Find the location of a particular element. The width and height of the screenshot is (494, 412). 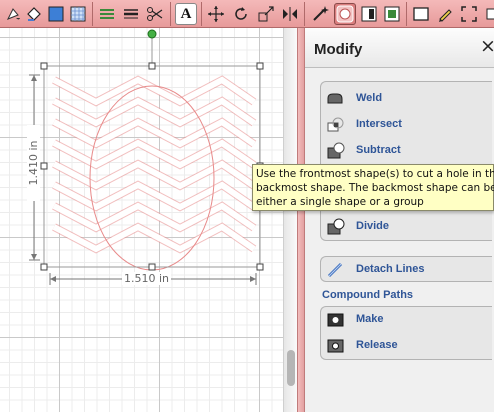

flip-icon is located at coordinates (290, 14).